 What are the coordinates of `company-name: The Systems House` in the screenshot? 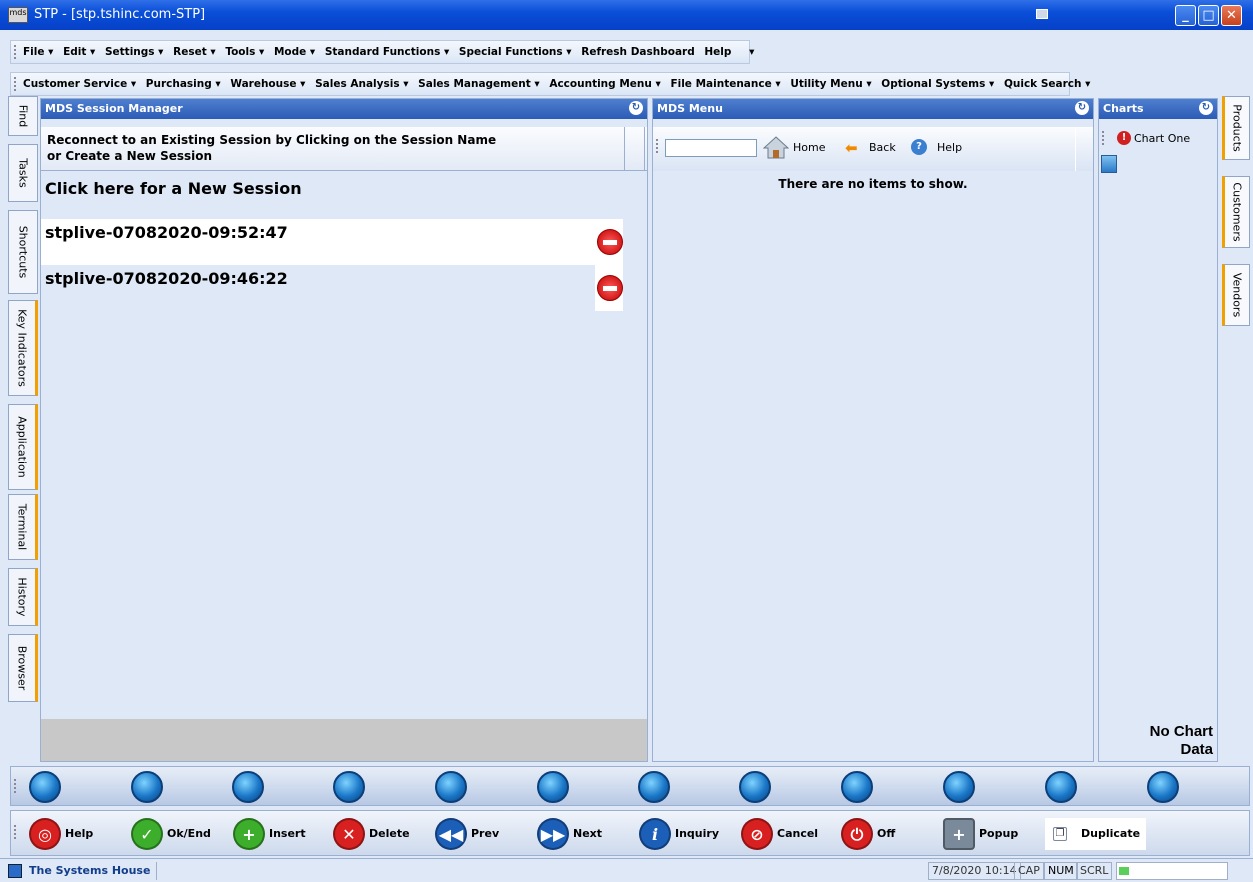 It's located at (90, 870).